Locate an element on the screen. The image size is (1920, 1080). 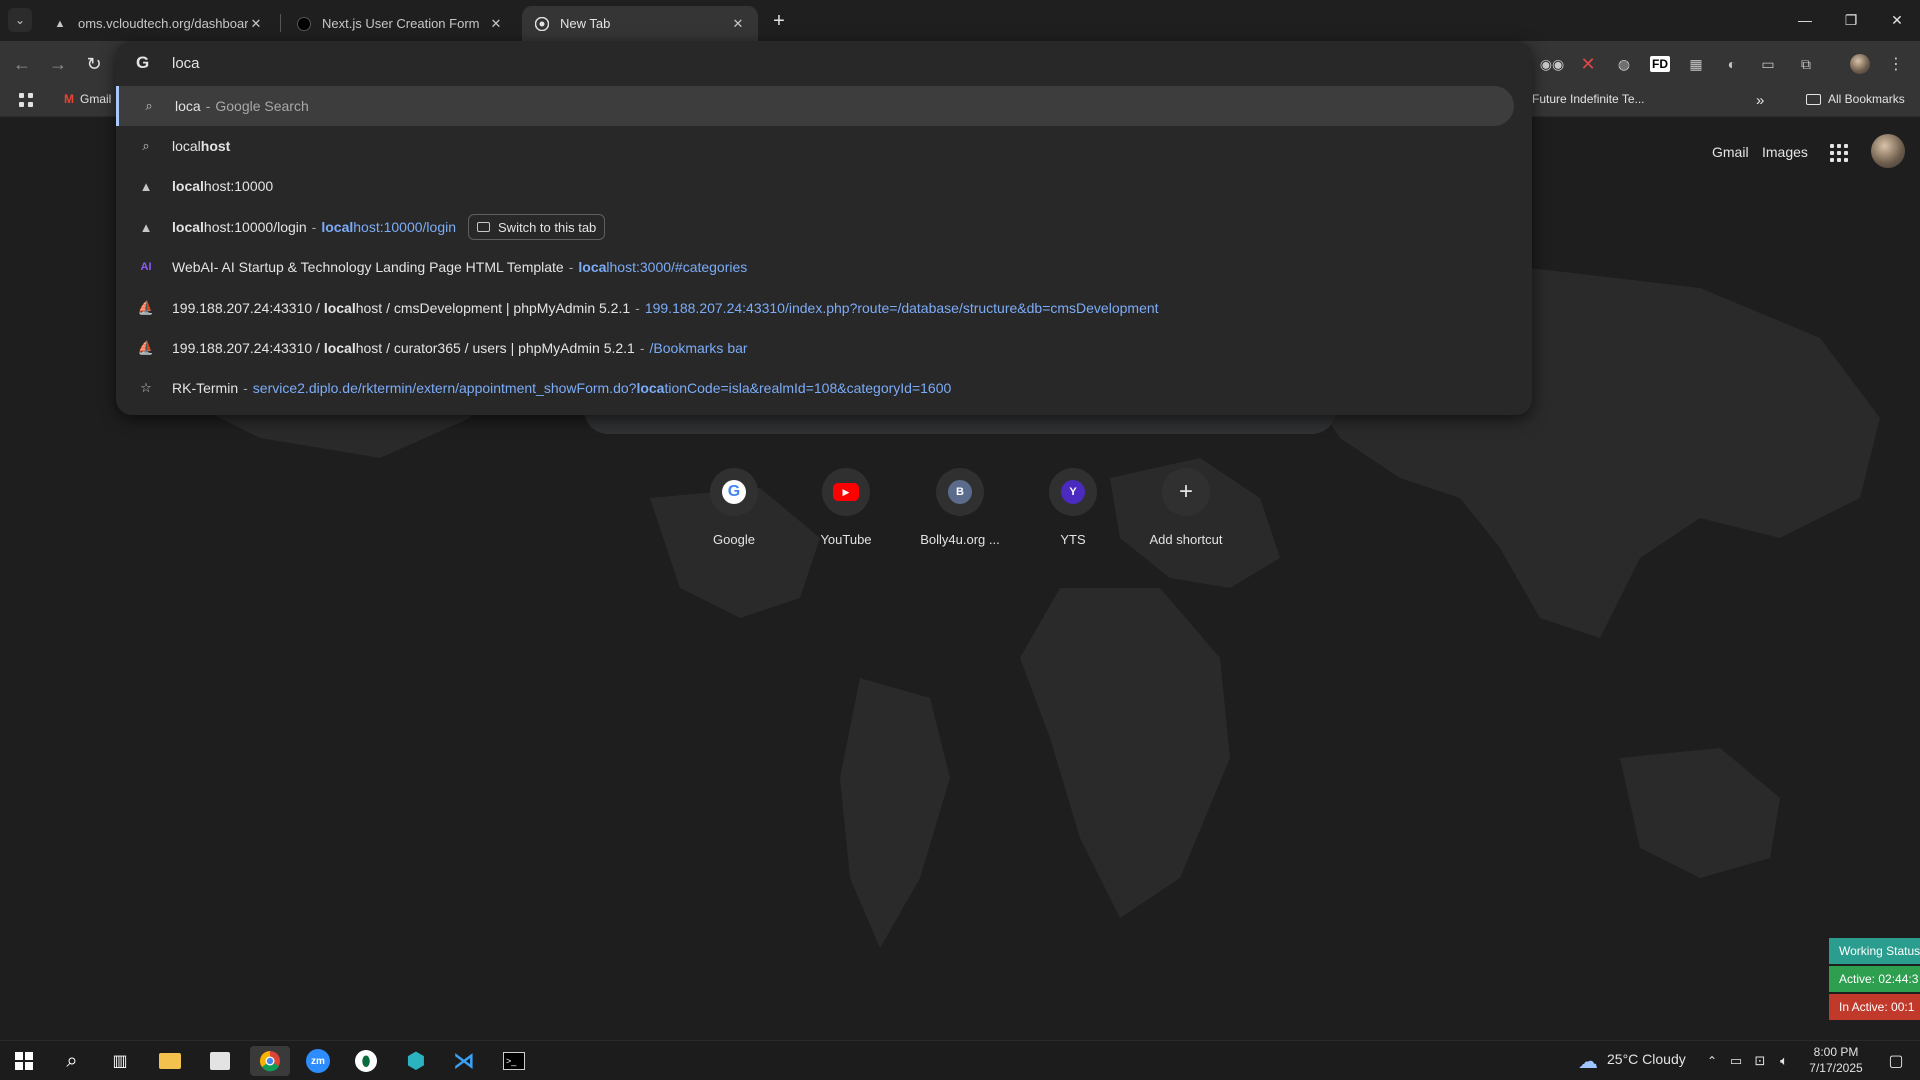
close-window-button: ✕ is located at coordinates (1897, 20).